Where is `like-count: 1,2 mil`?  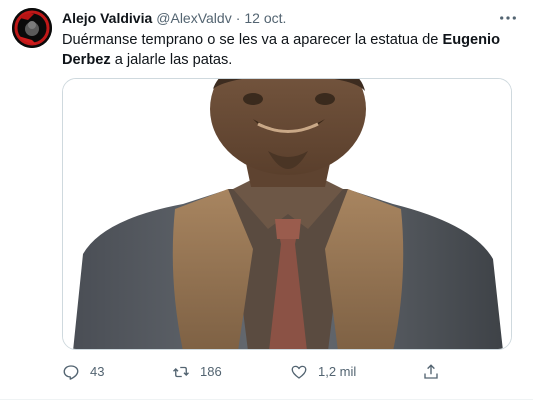
like-count: 1,2 mil is located at coordinates (337, 371).